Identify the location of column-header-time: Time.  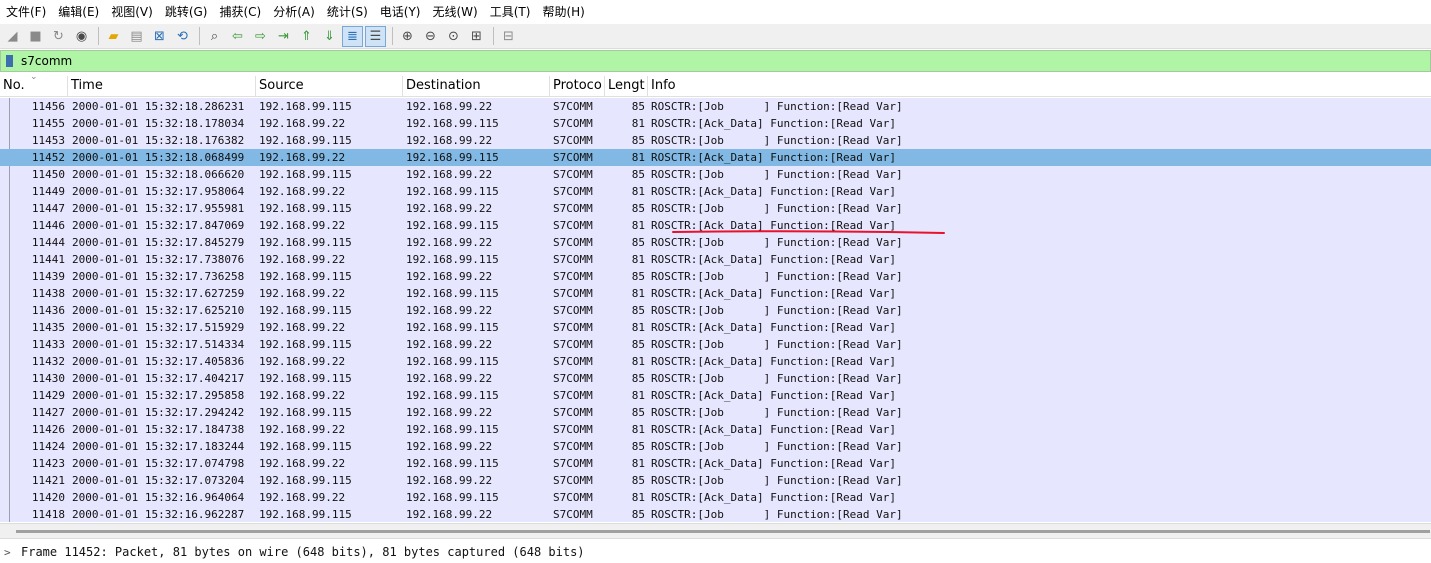
(162, 86).